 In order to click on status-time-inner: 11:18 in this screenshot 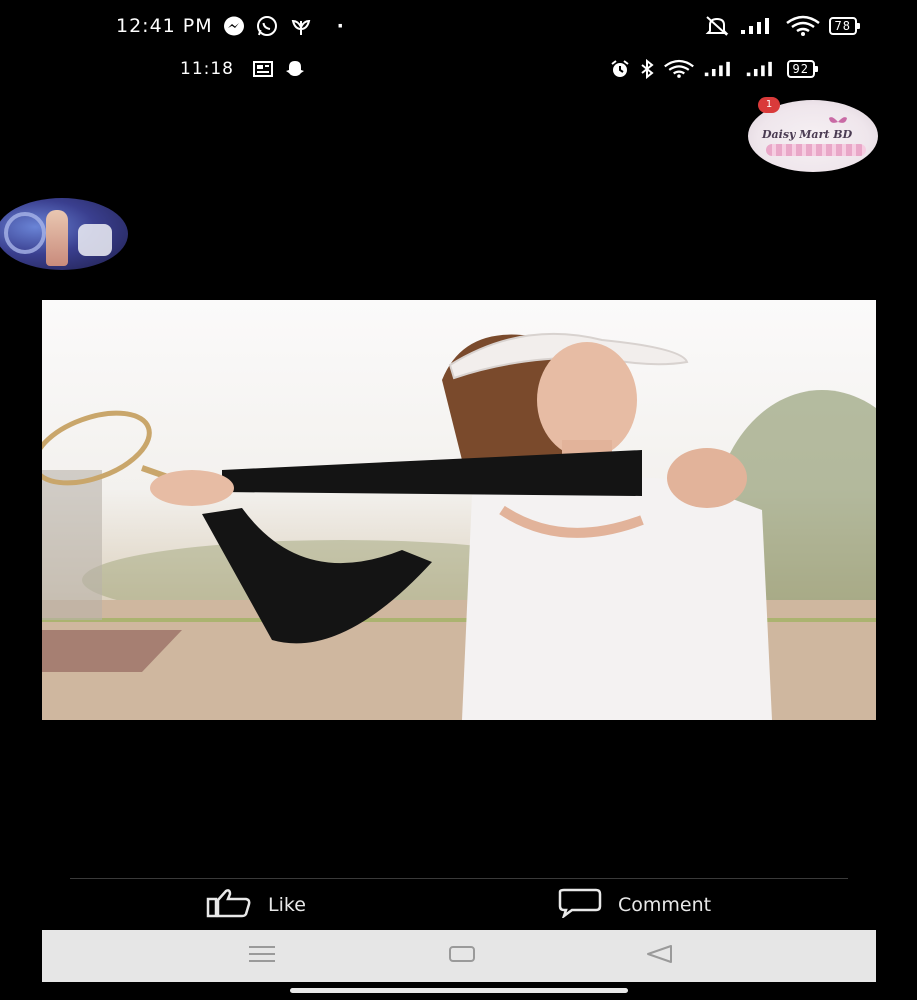, I will do `click(207, 69)`.